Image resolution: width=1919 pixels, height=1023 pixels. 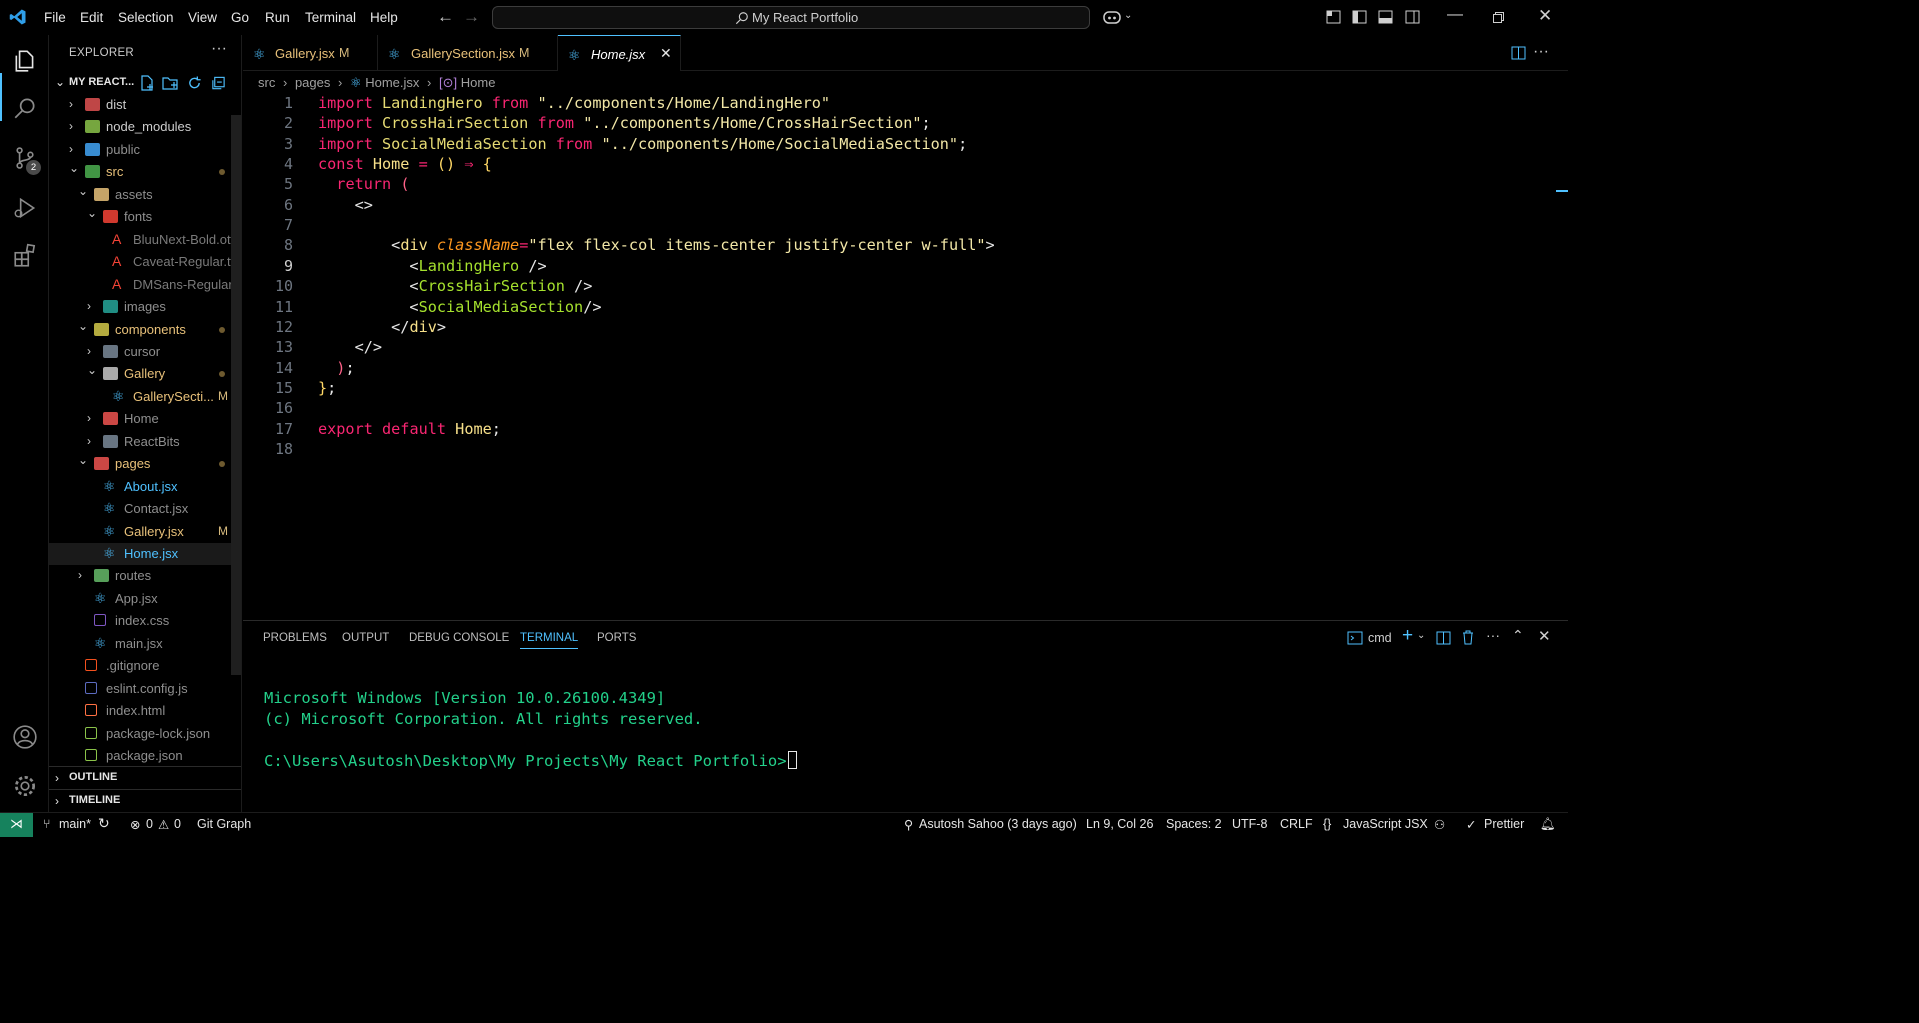 What do you see at coordinates (145, 621) in the screenshot?
I see `tree-item: index.css` at bounding box center [145, 621].